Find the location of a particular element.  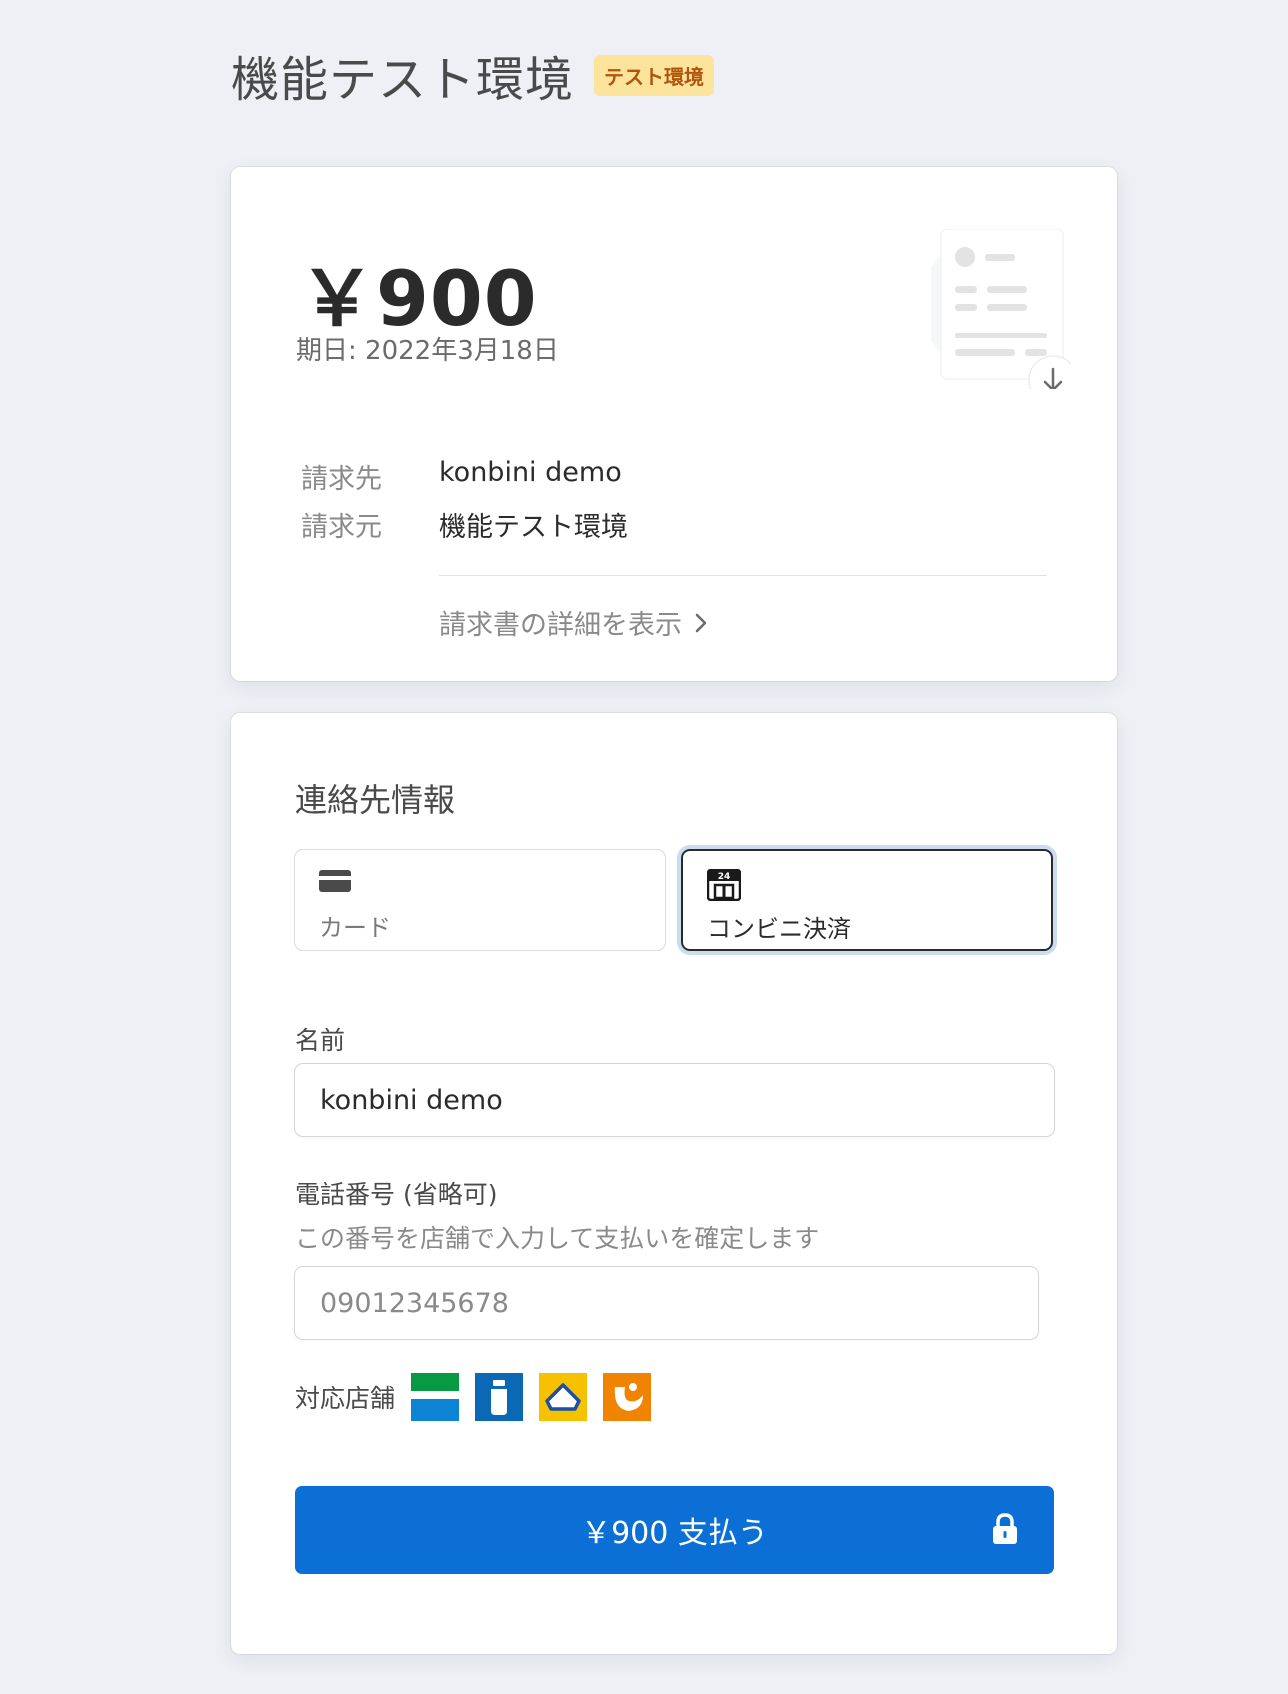

payment-method-konbini: 24 コンビニ決済 is located at coordinates (867, 900).